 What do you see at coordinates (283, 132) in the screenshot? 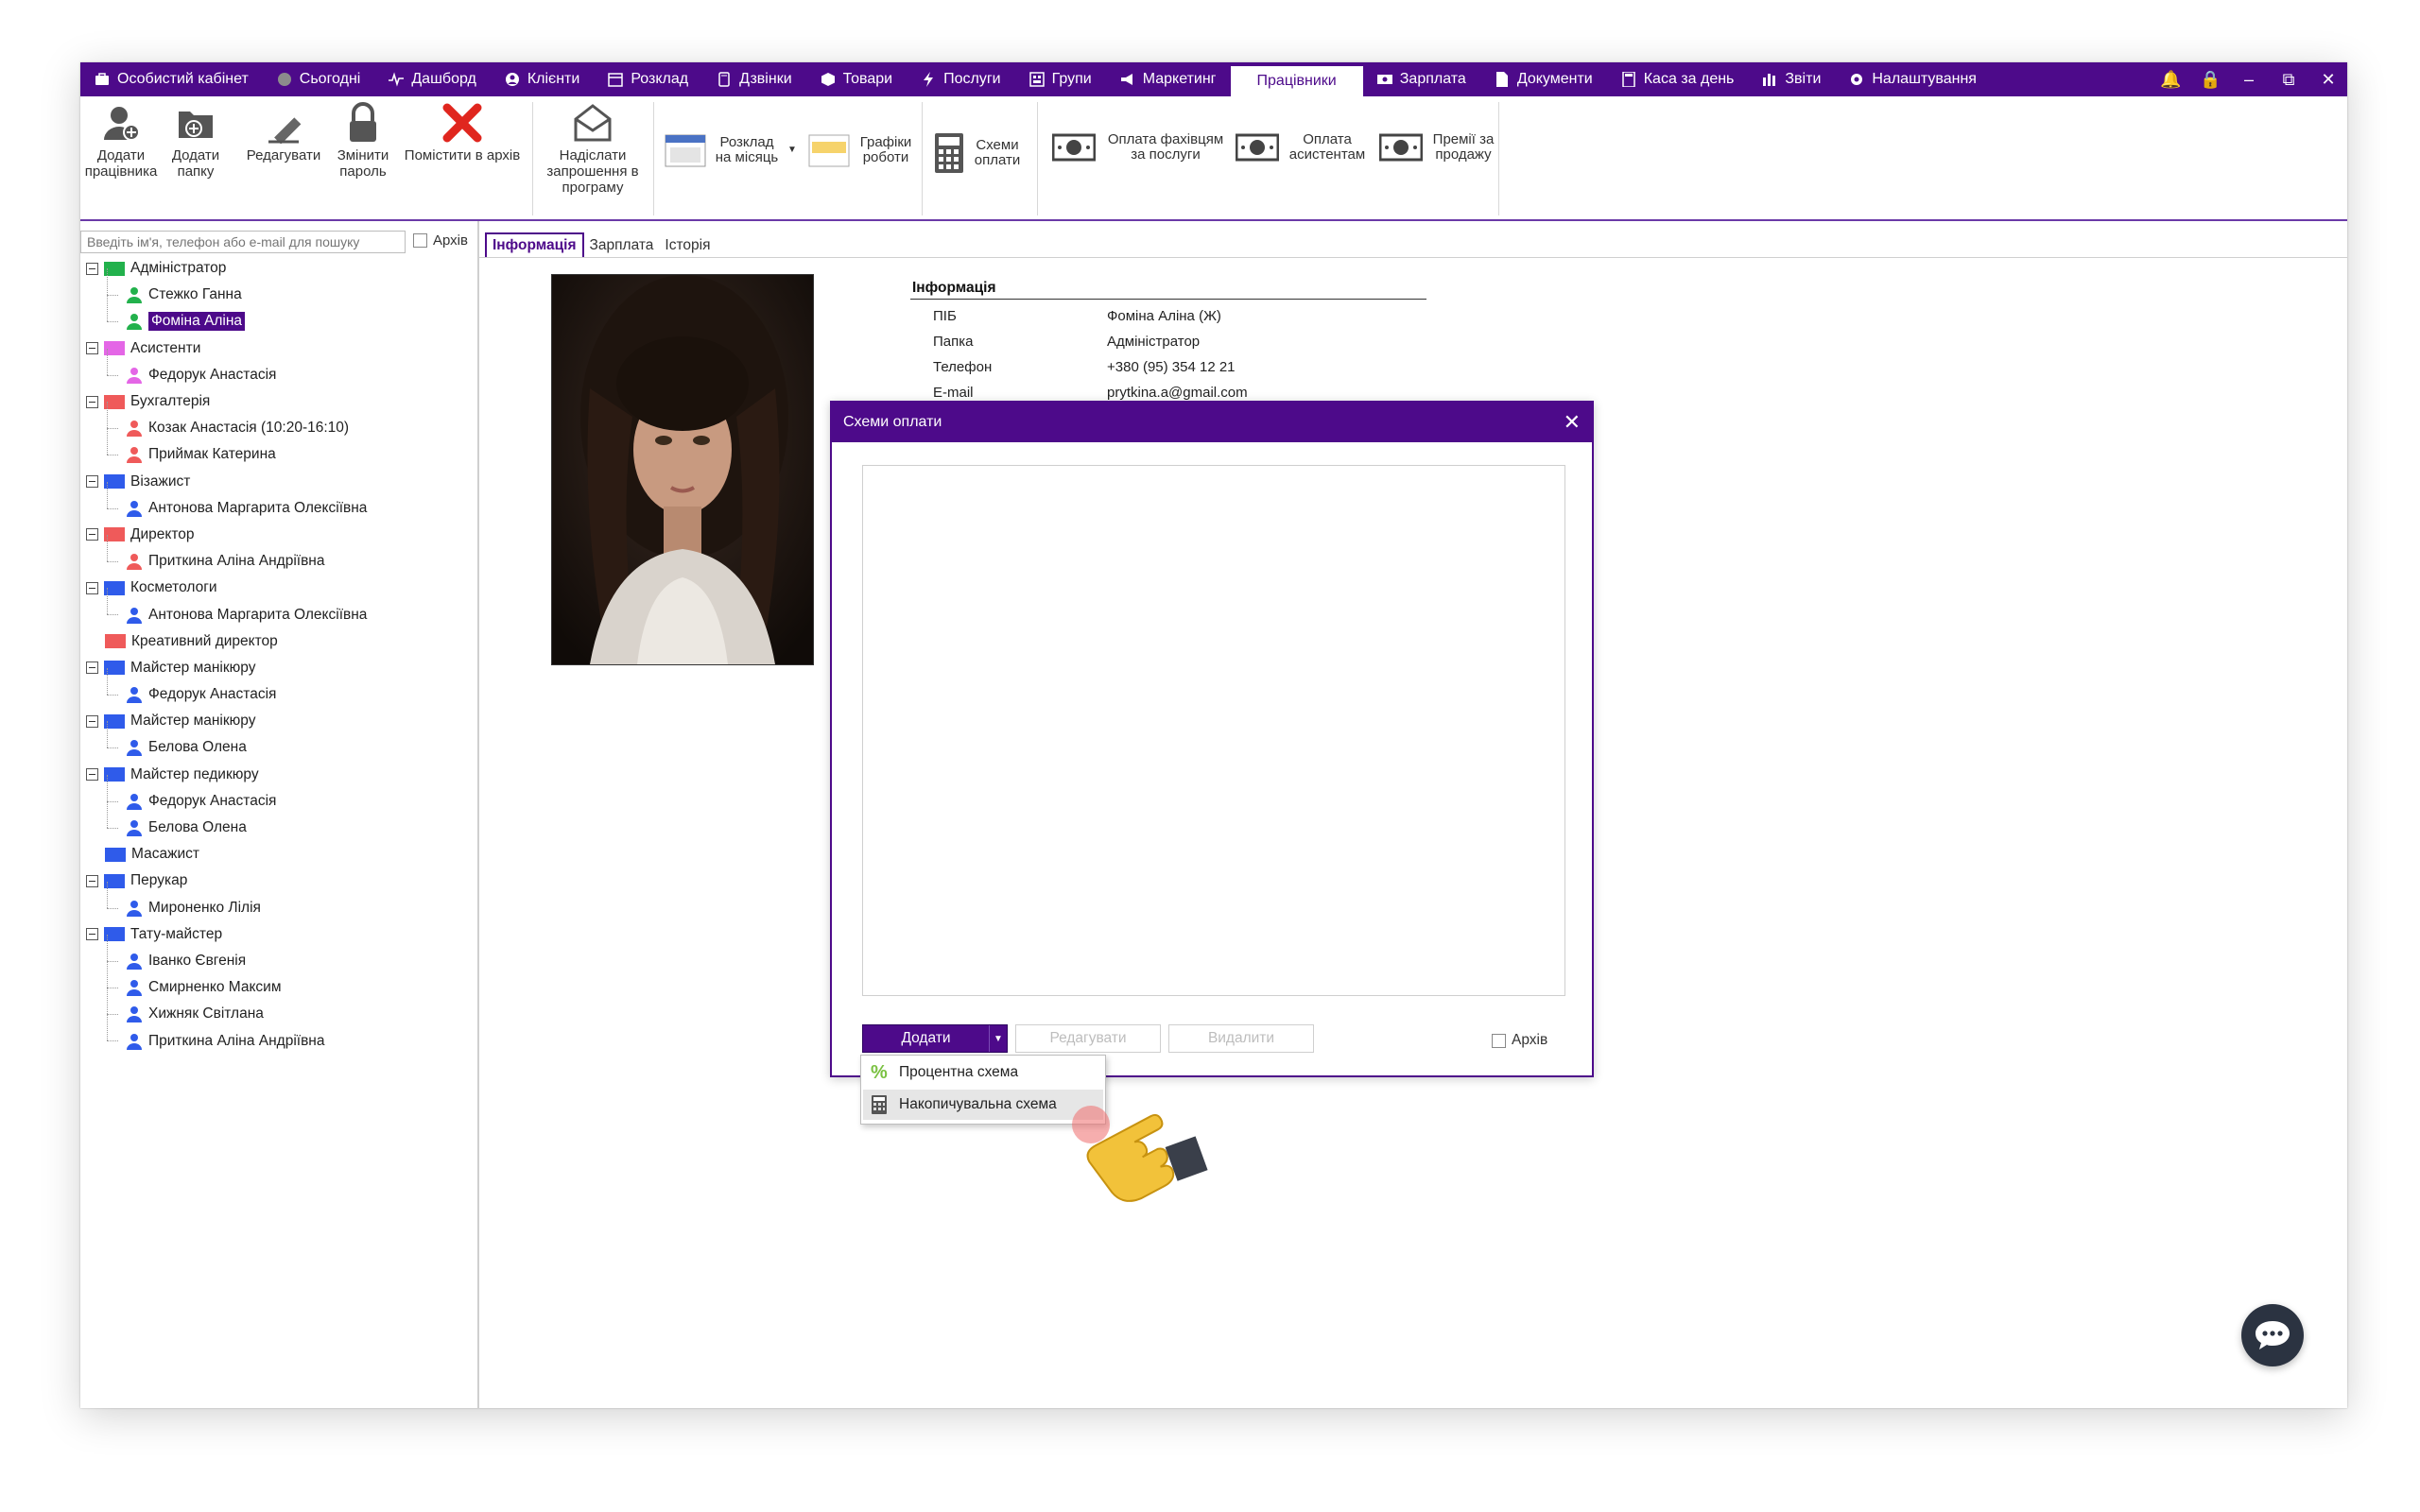
I see `edit-button: Редагувати` at bounding box center [283, 132].